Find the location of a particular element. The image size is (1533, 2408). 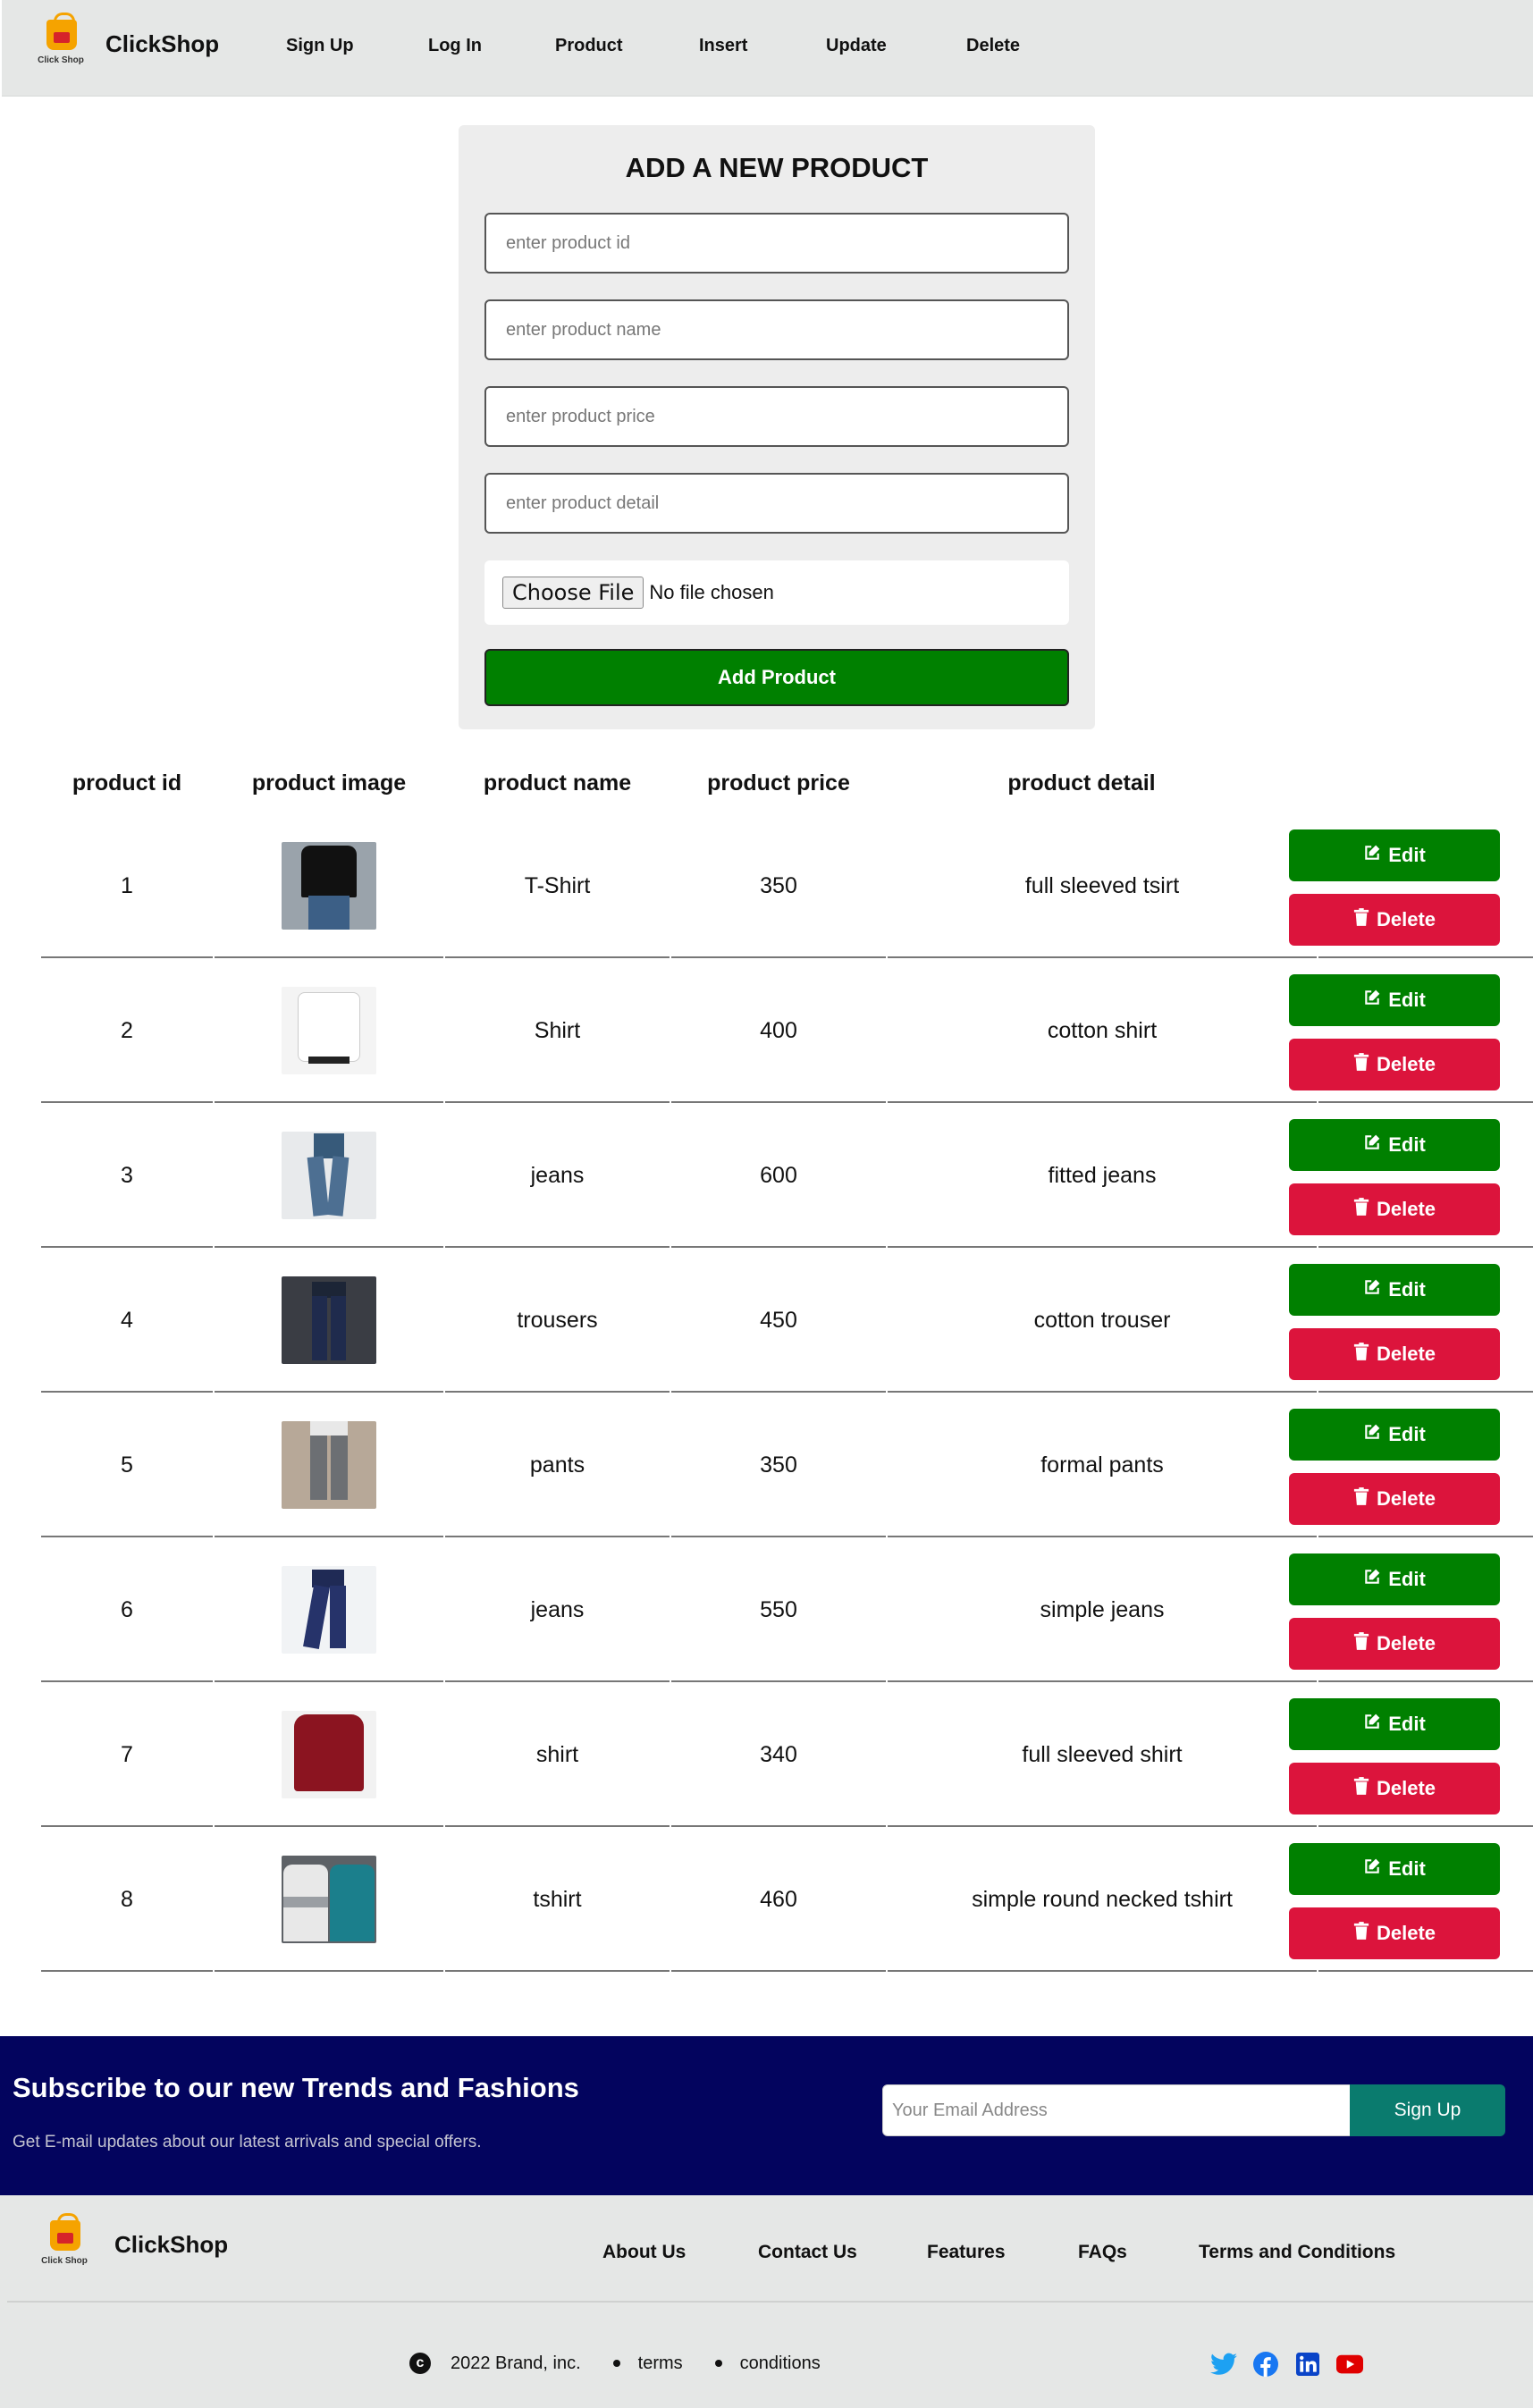

cell-product-detail: fitted jeans is located at coordinates (1102, 1175).